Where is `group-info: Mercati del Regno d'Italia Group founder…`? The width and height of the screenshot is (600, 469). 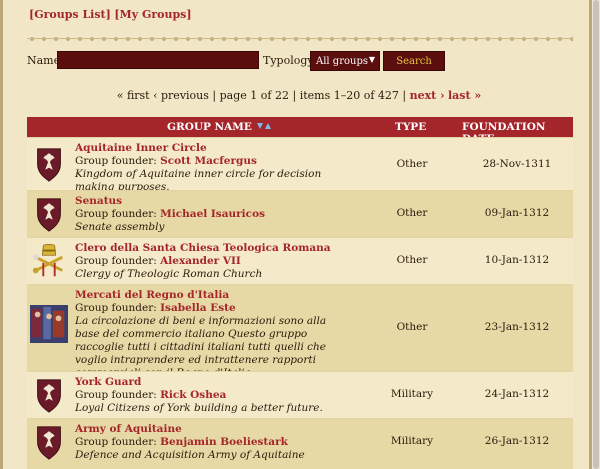
group-info: Mercati del Regno d'Italia Group founder… is located at coordinates (212, 334).